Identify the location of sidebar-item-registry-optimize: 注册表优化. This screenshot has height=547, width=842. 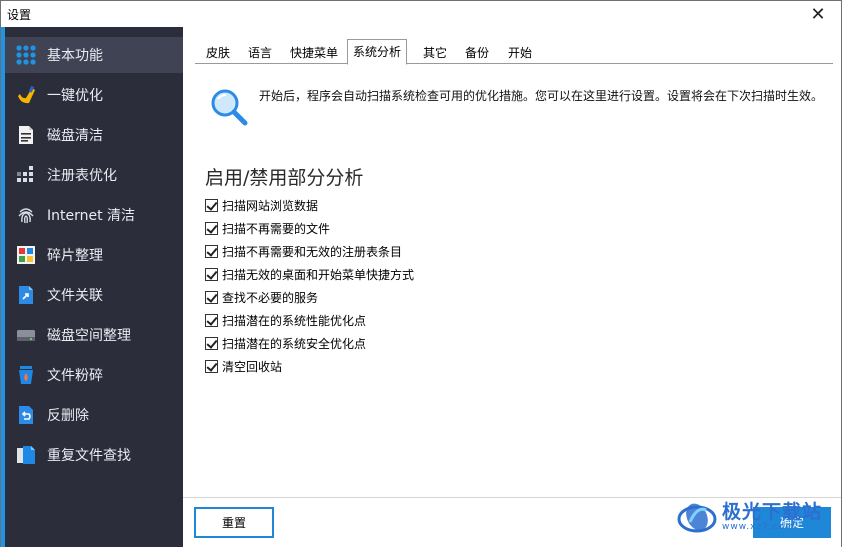
(94, 175).